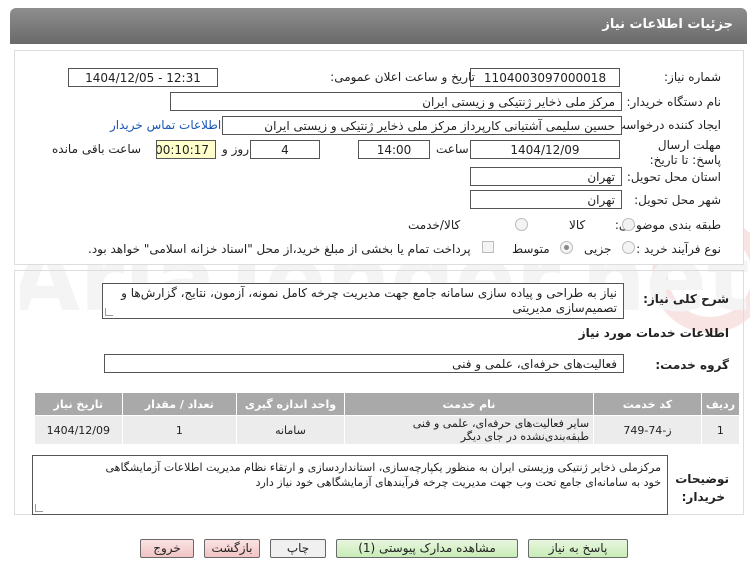  Describe the element at coordinates (179, 430) in the screenshot. I see `cell-qty: 1` at that location.